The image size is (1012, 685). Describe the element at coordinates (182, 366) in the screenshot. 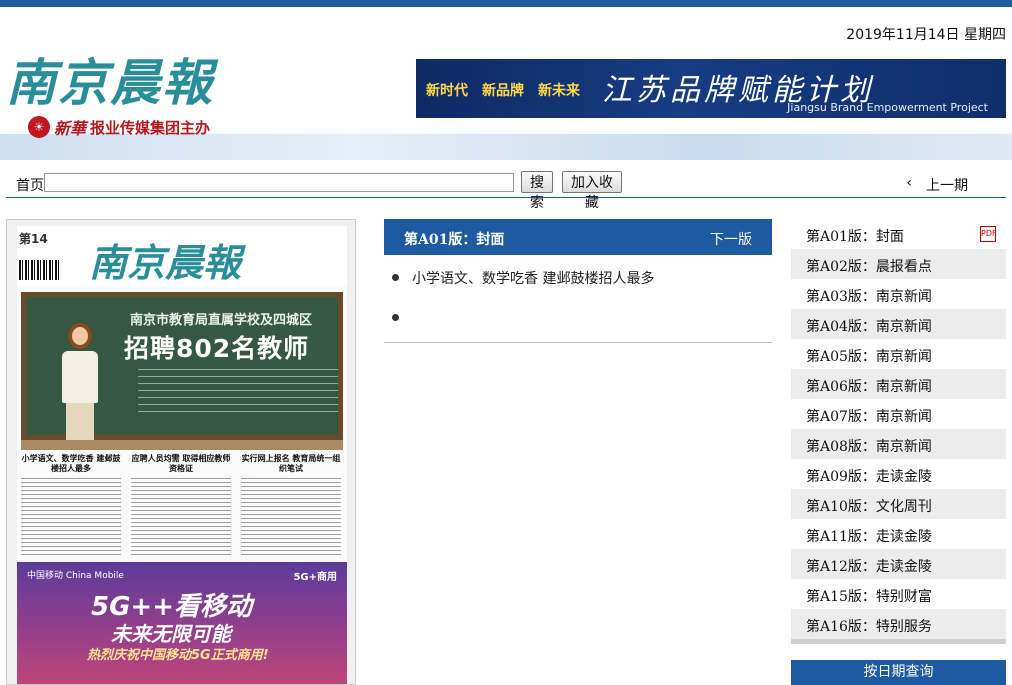

I see `chalkboard-illustration: 南京市教育局直属学校及四城区 招聘802名教师` at that location.